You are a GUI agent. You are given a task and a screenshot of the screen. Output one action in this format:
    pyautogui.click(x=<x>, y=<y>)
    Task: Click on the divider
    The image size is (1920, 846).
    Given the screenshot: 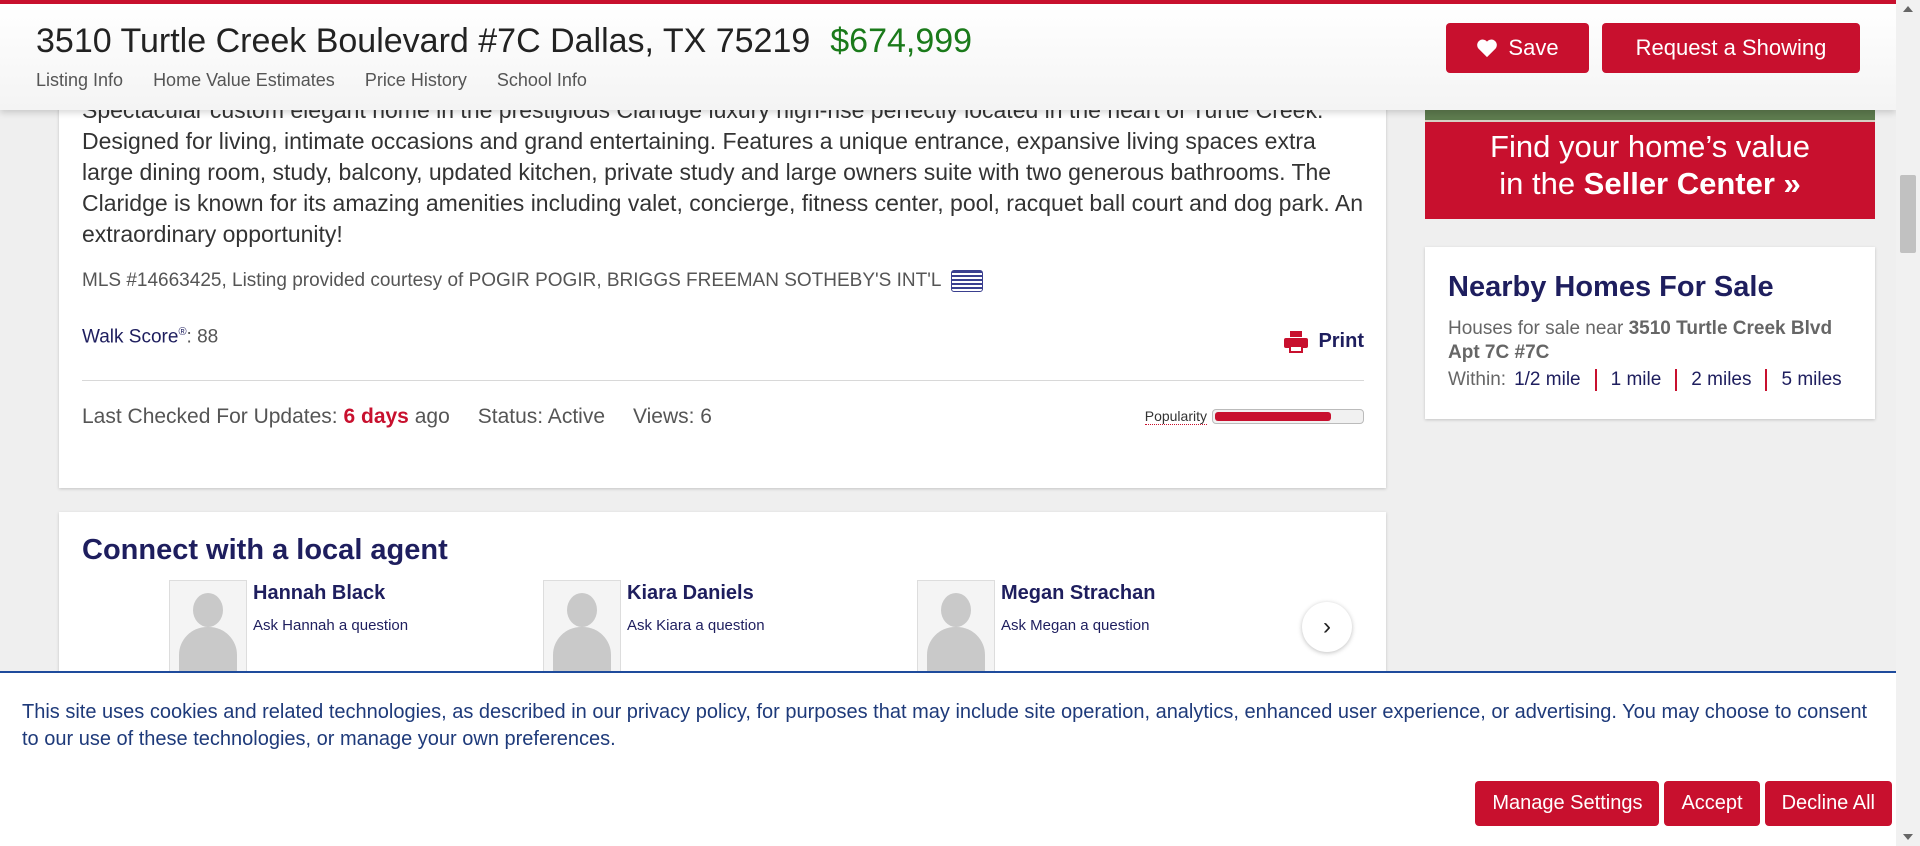 What is the action you would take?
    pyautogui.click(x=723, y=380)
    